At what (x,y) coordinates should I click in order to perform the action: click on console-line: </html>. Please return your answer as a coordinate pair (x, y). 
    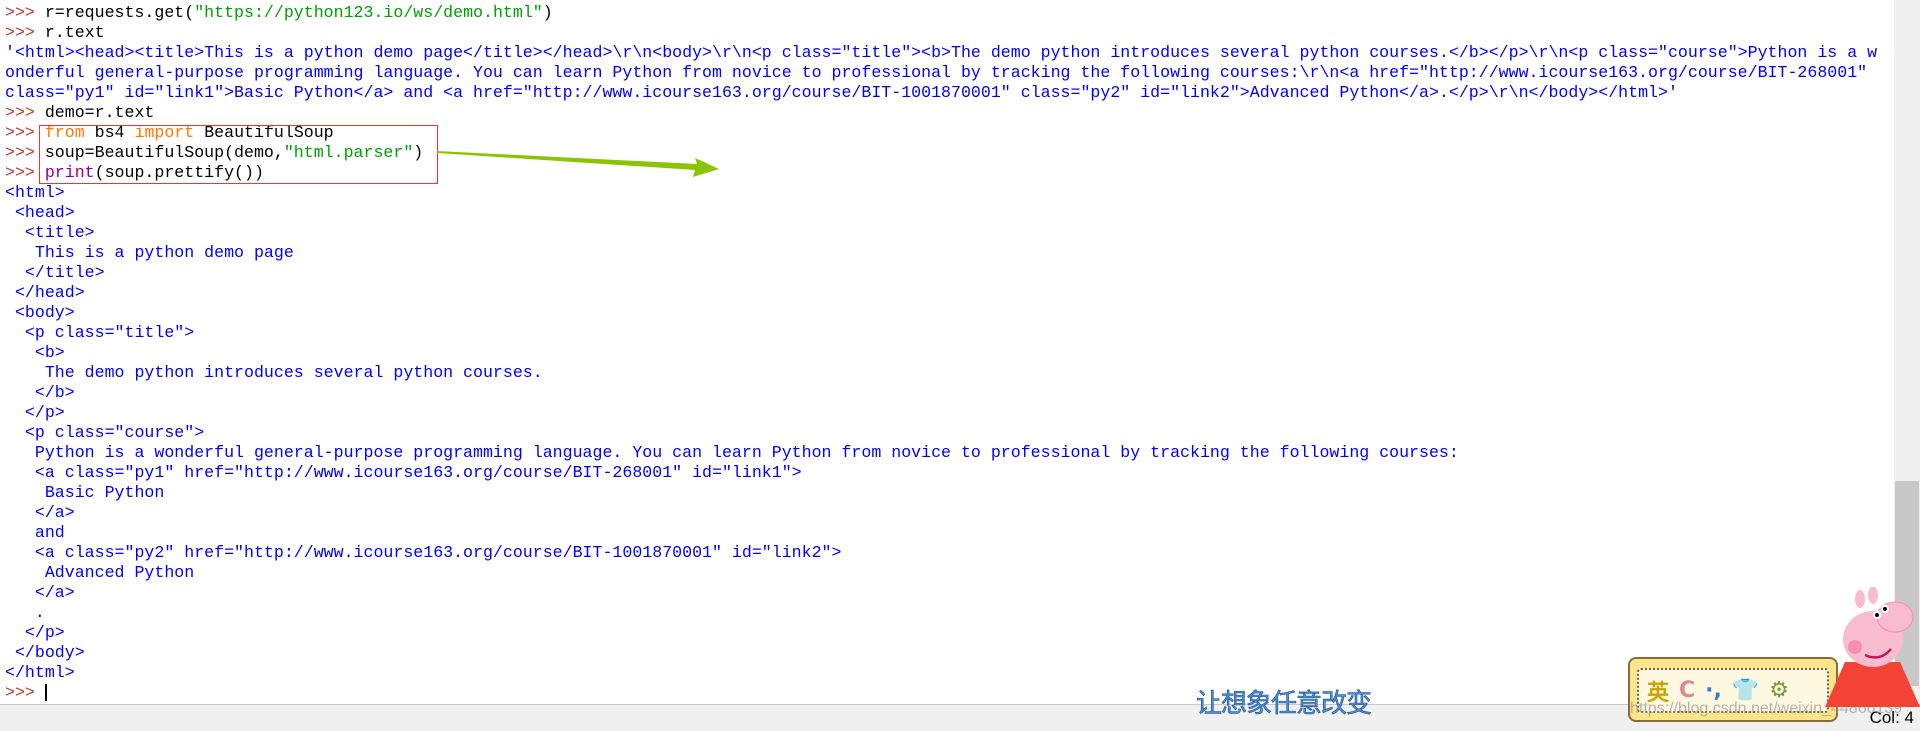
    Looking at the image, I should click on (941, 673).